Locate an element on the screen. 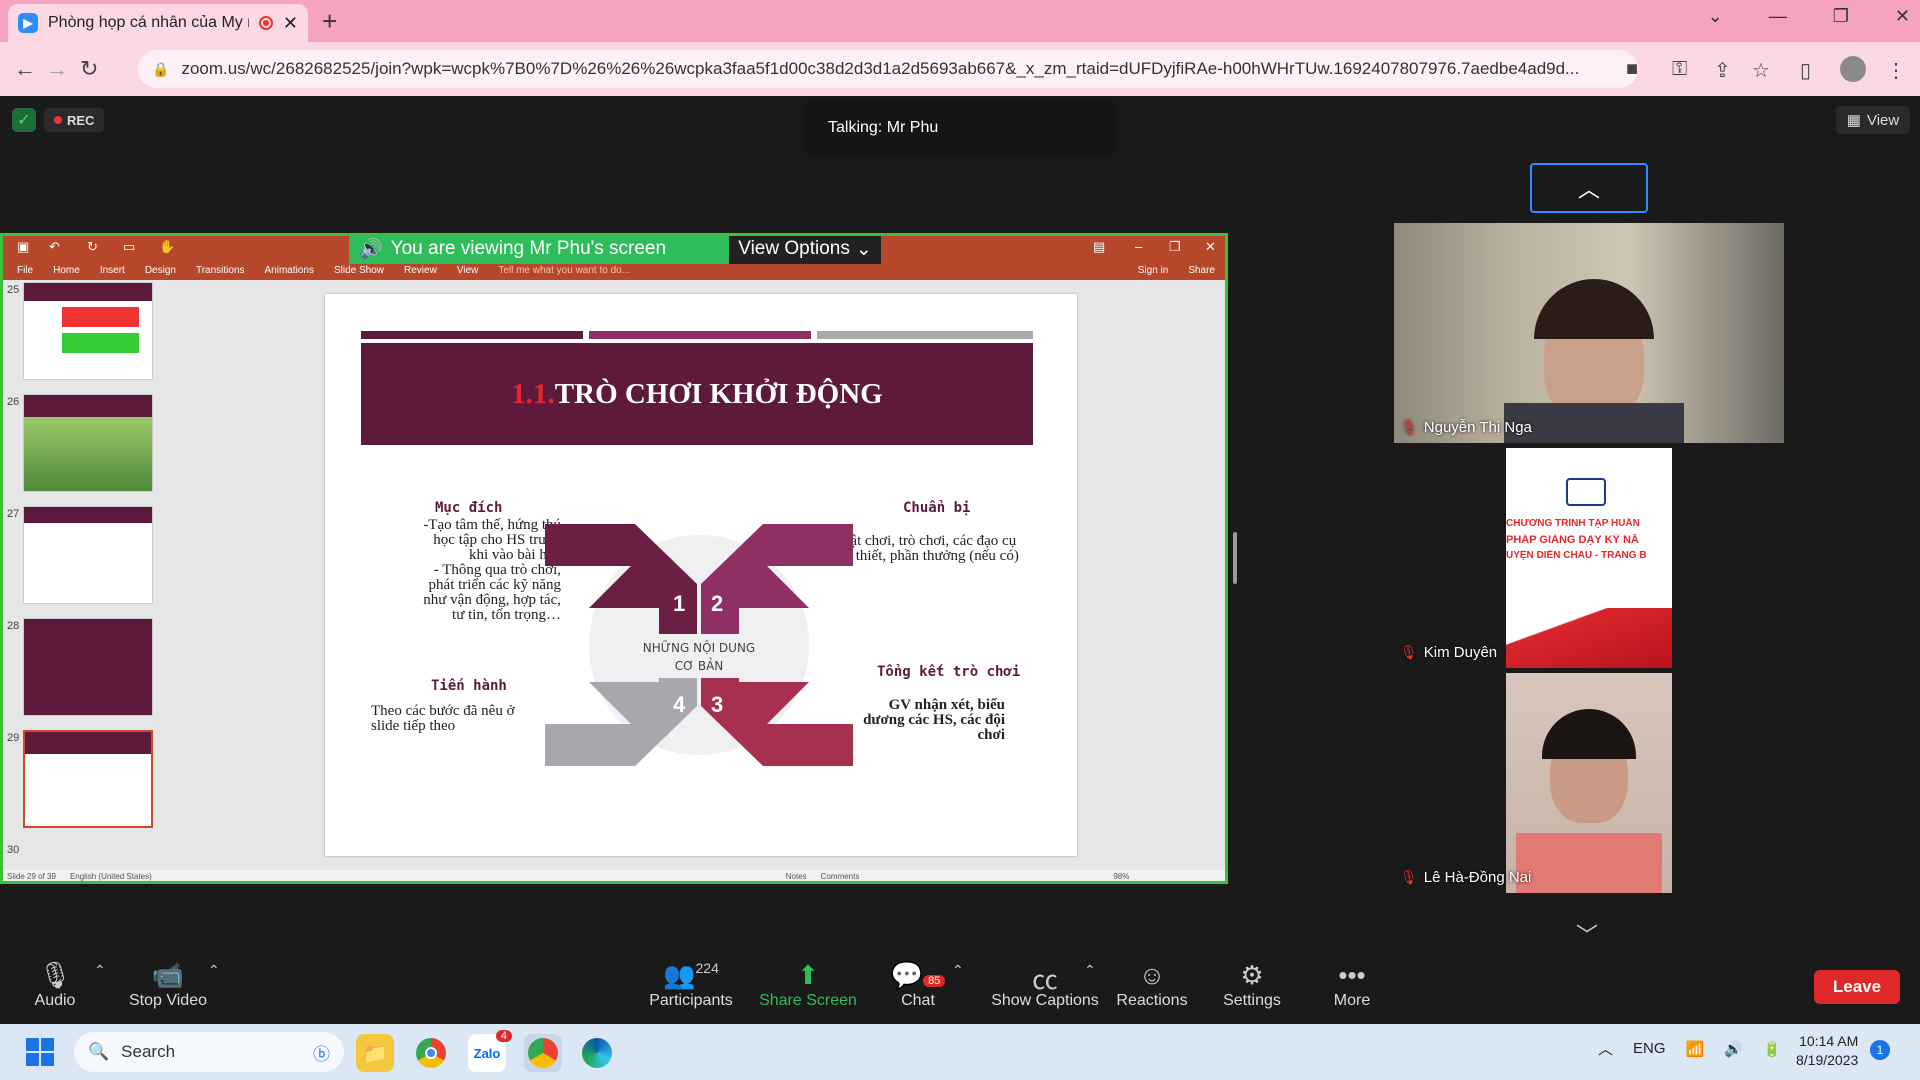 The image size is (1920, 1080). participant-name-tag: 🎙 Nguyễn Thị Nga is located at coordinates (1466, 427).